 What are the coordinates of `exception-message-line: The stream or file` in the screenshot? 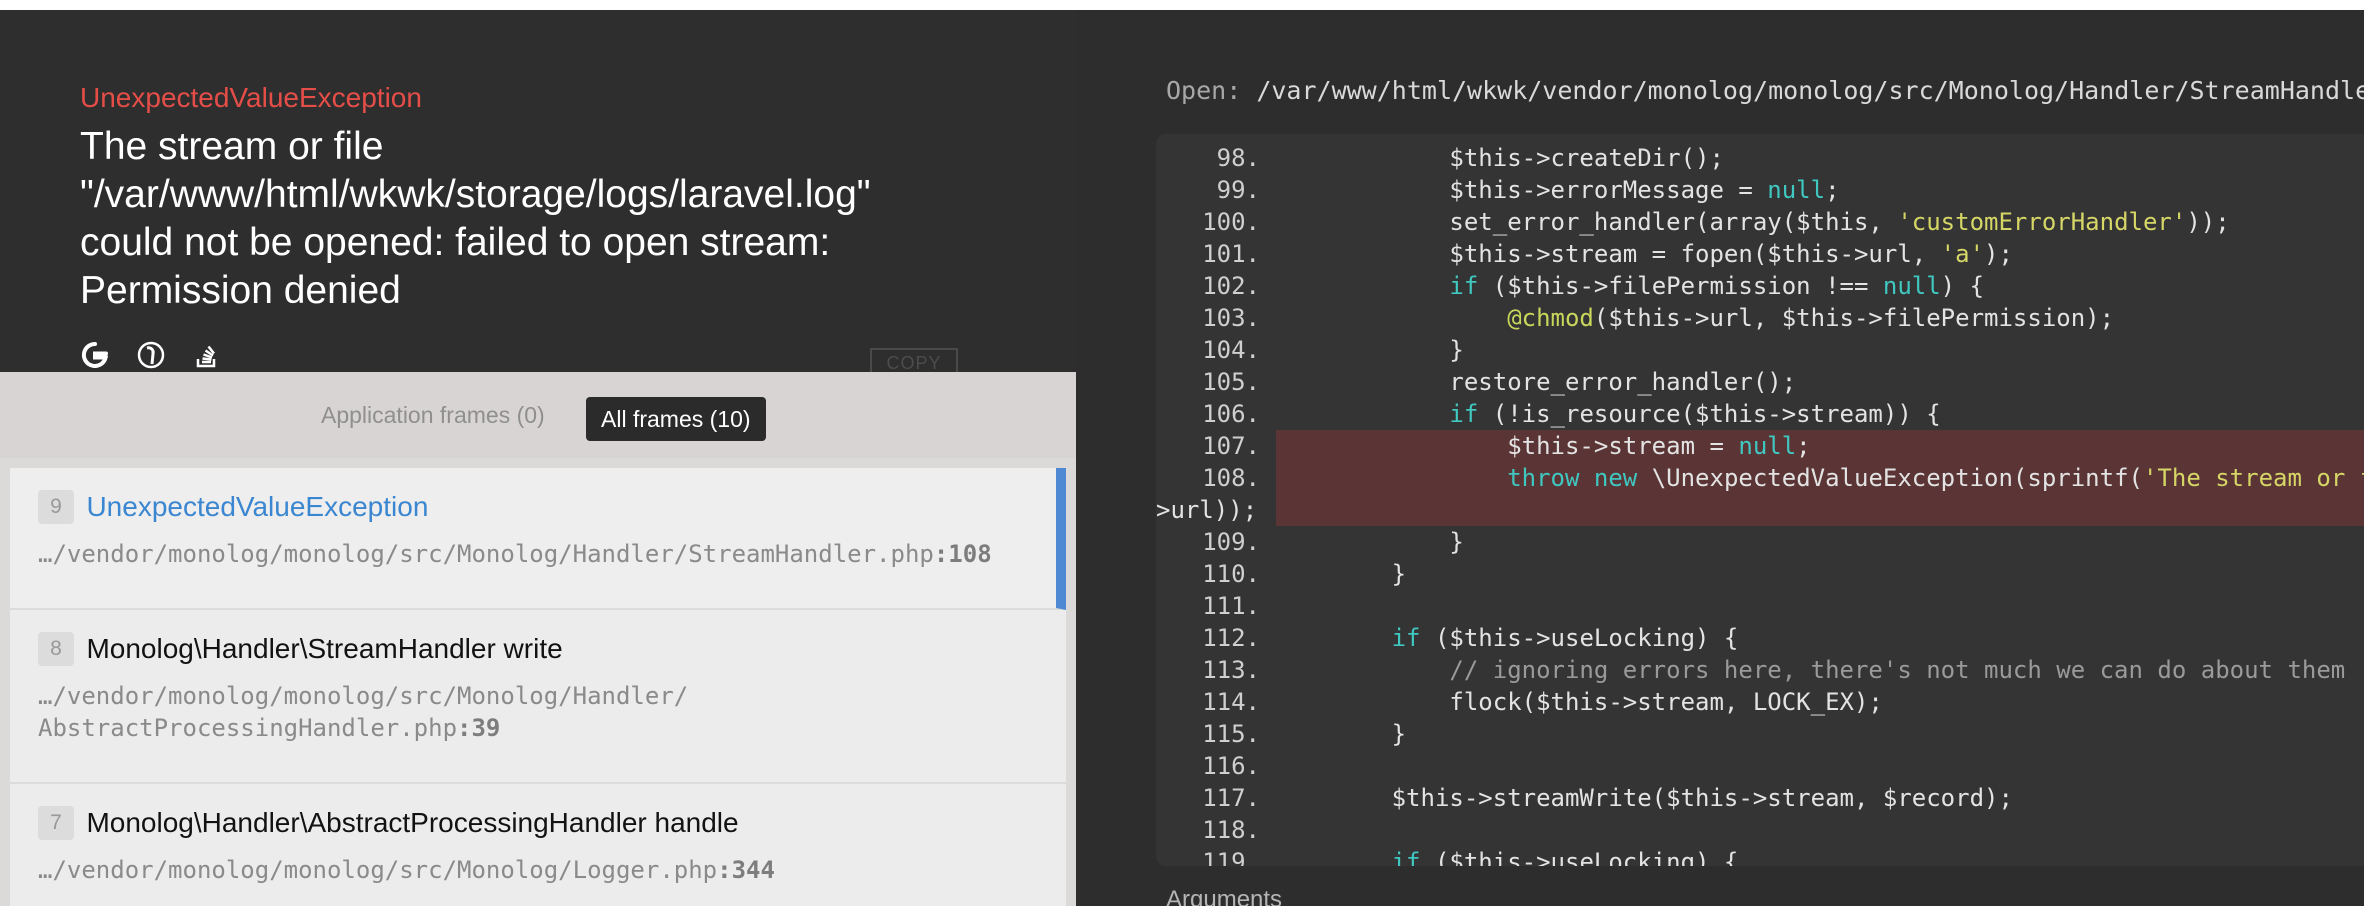 It's located at (232, 146).